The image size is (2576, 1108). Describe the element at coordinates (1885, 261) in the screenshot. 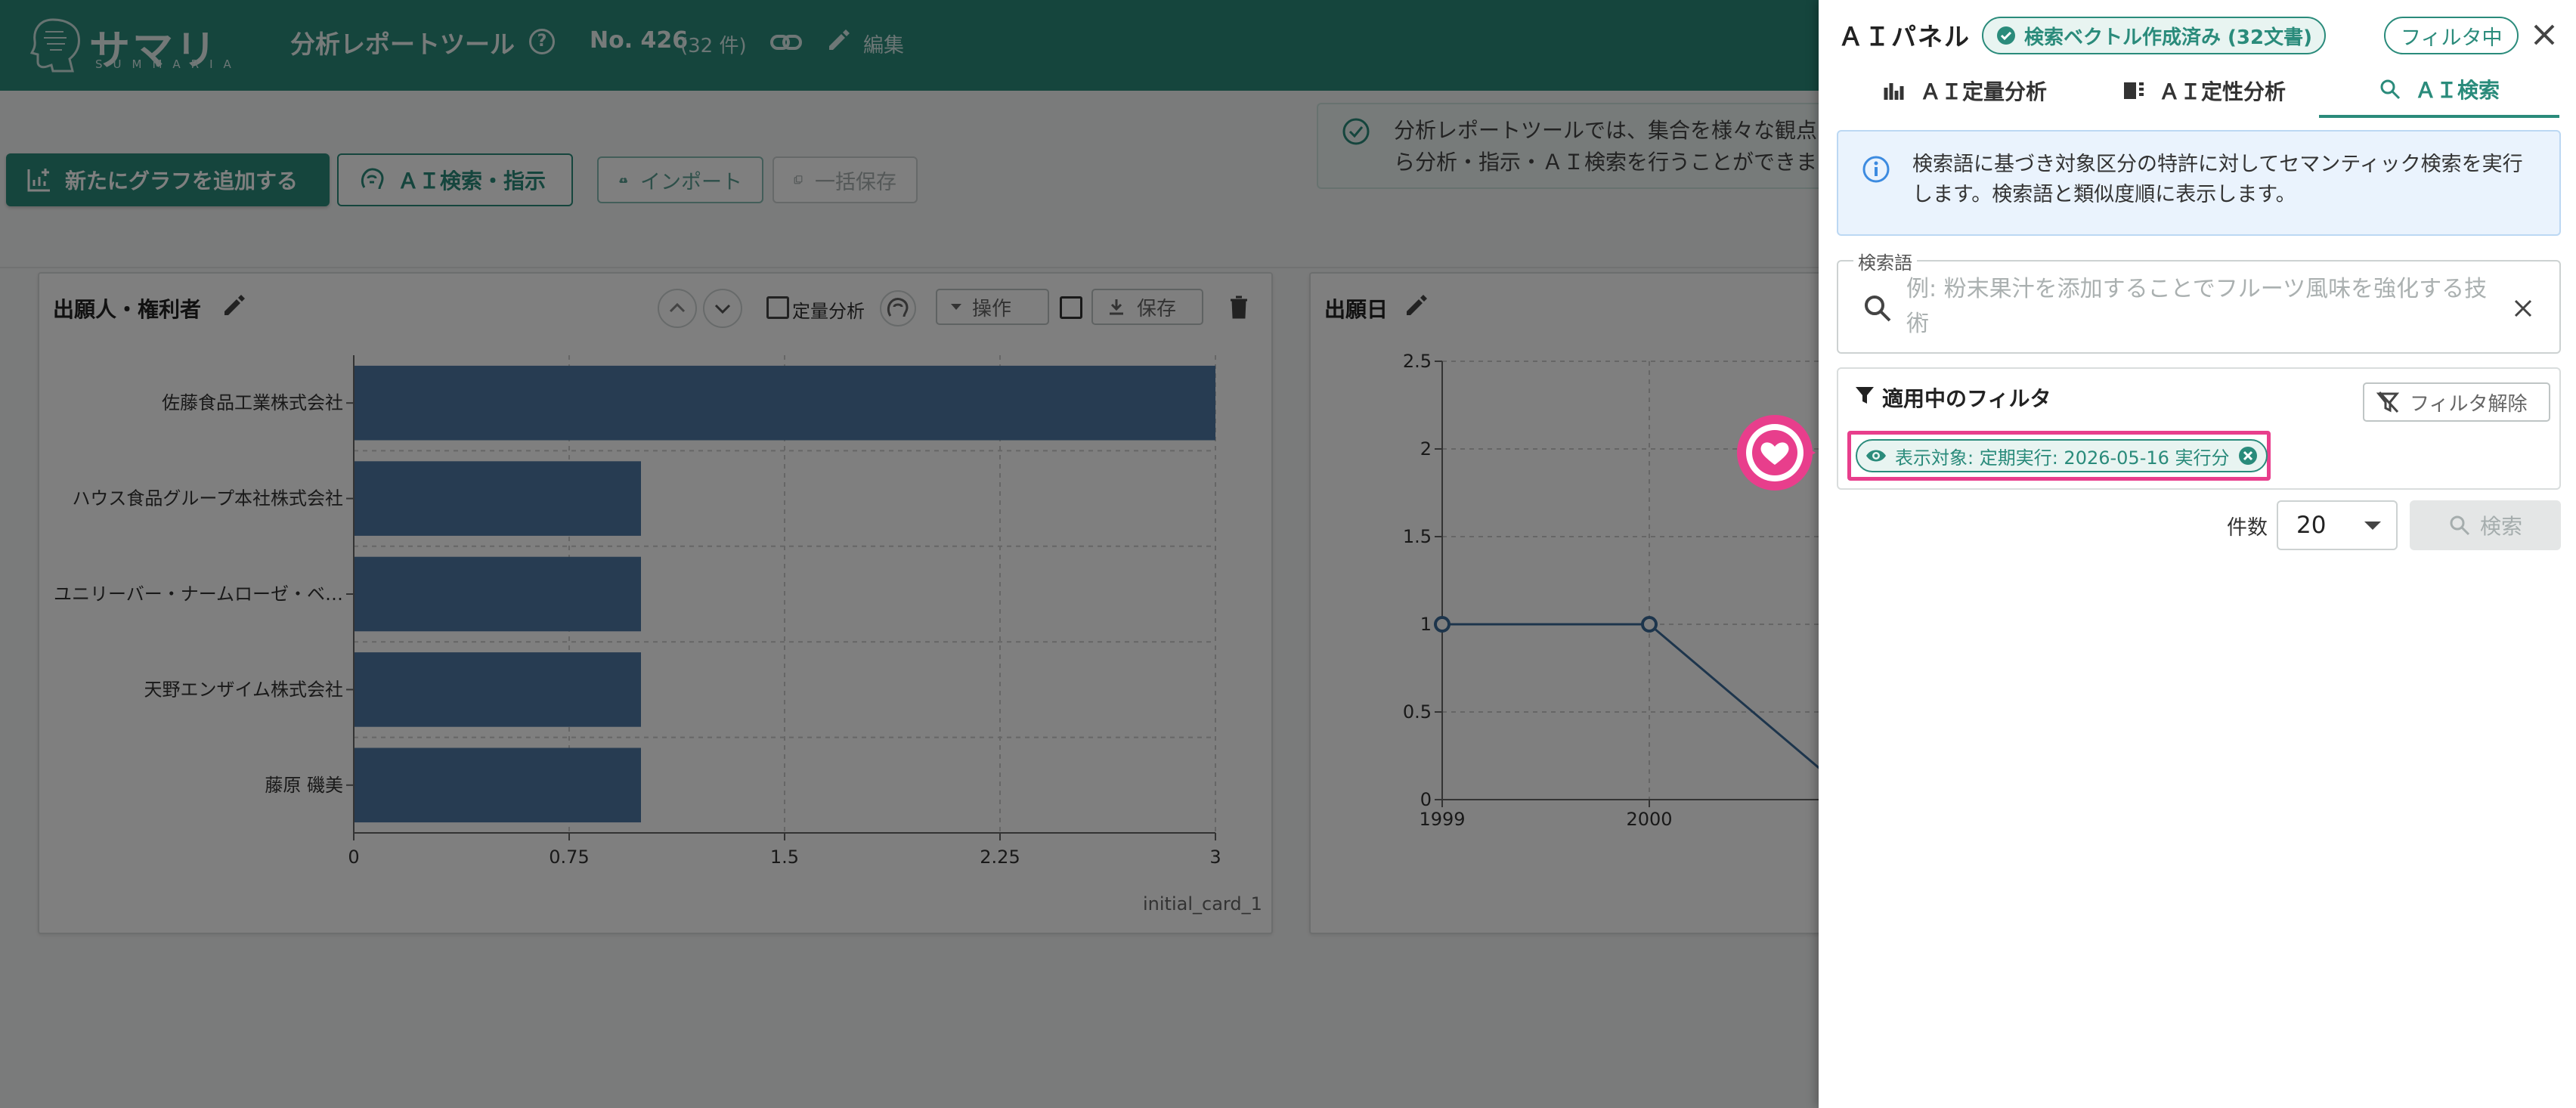

I see `search-field-label: 検索語` at that location.